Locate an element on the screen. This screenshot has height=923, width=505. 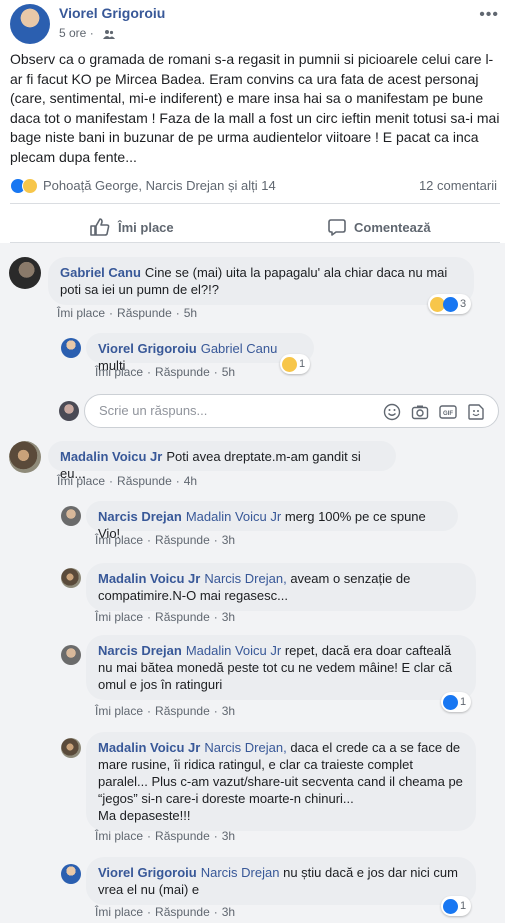
reactions-names: Pohoață George, Narcis Drejan și alți 14 is located at coordinates (159, 185).